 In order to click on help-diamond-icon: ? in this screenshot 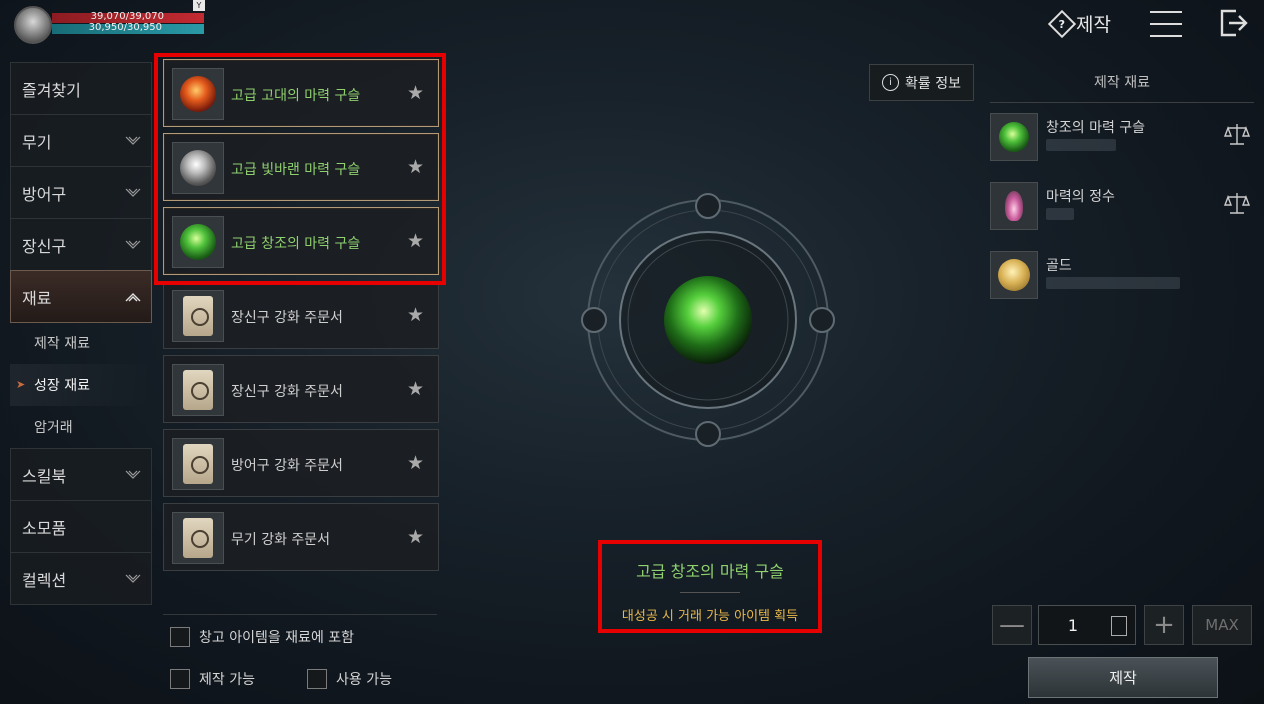, I will do `click(1062, 23)`.